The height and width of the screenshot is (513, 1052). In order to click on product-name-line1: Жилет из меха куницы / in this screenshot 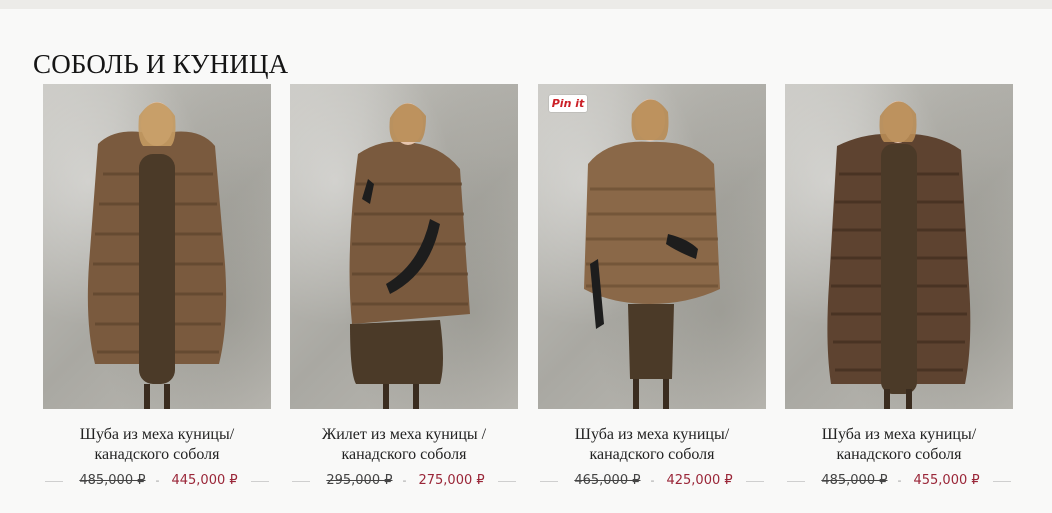, I will do `click(404, 434)`.